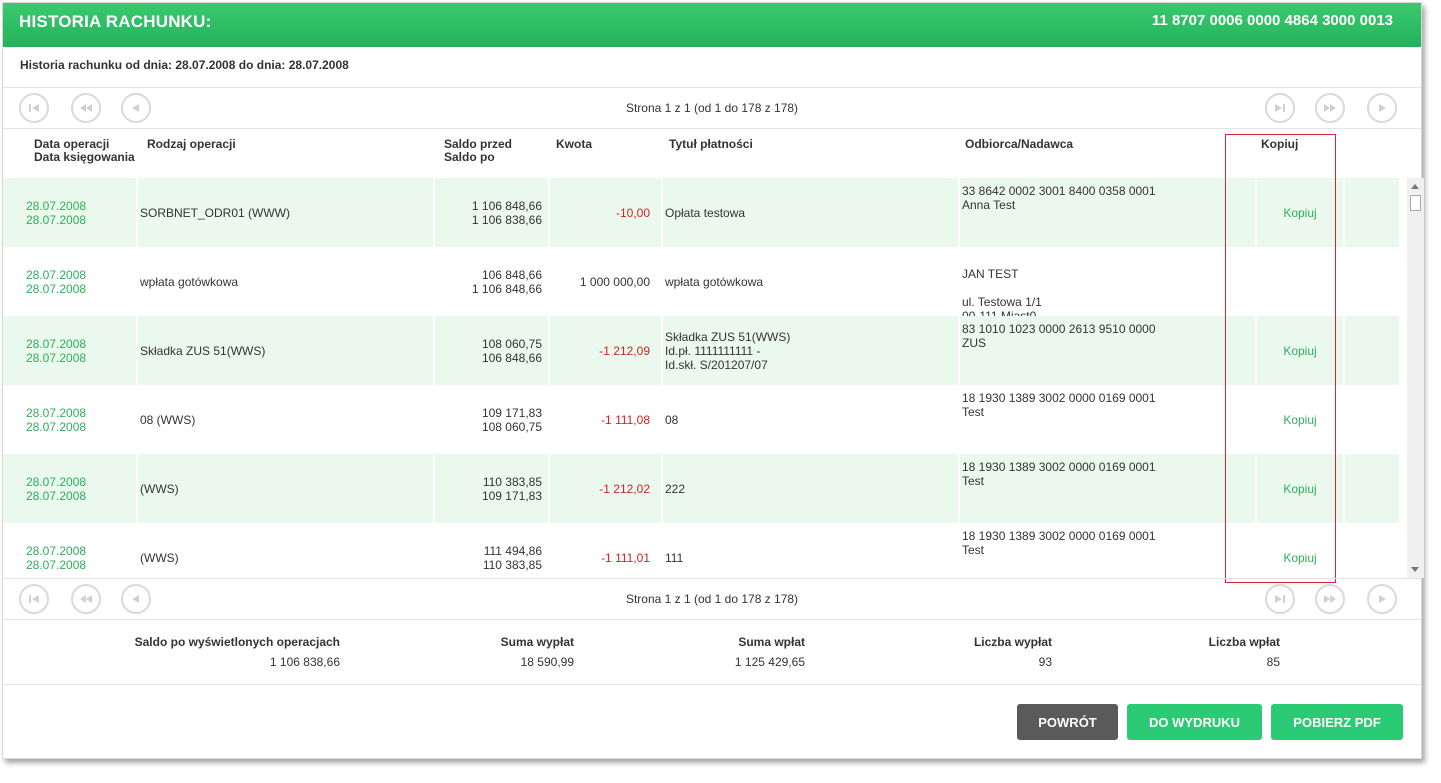 This screenshot has height=783, width=1441. Describe the element at coordinates (974, 343) in the screenshot. I see `recipient-line: ZUS` at that location.